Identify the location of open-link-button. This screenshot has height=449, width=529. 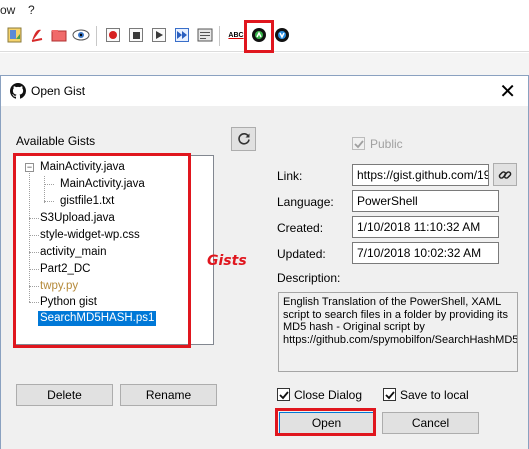
(505, 174).